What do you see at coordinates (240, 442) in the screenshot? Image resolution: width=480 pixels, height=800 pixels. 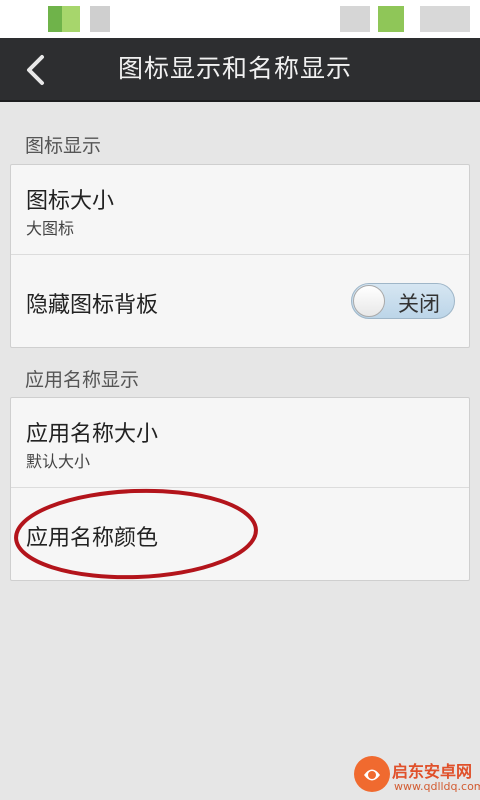 I see `app-name-size-row: 应用名称大小 默认大小` at bounding box center [240, 442].